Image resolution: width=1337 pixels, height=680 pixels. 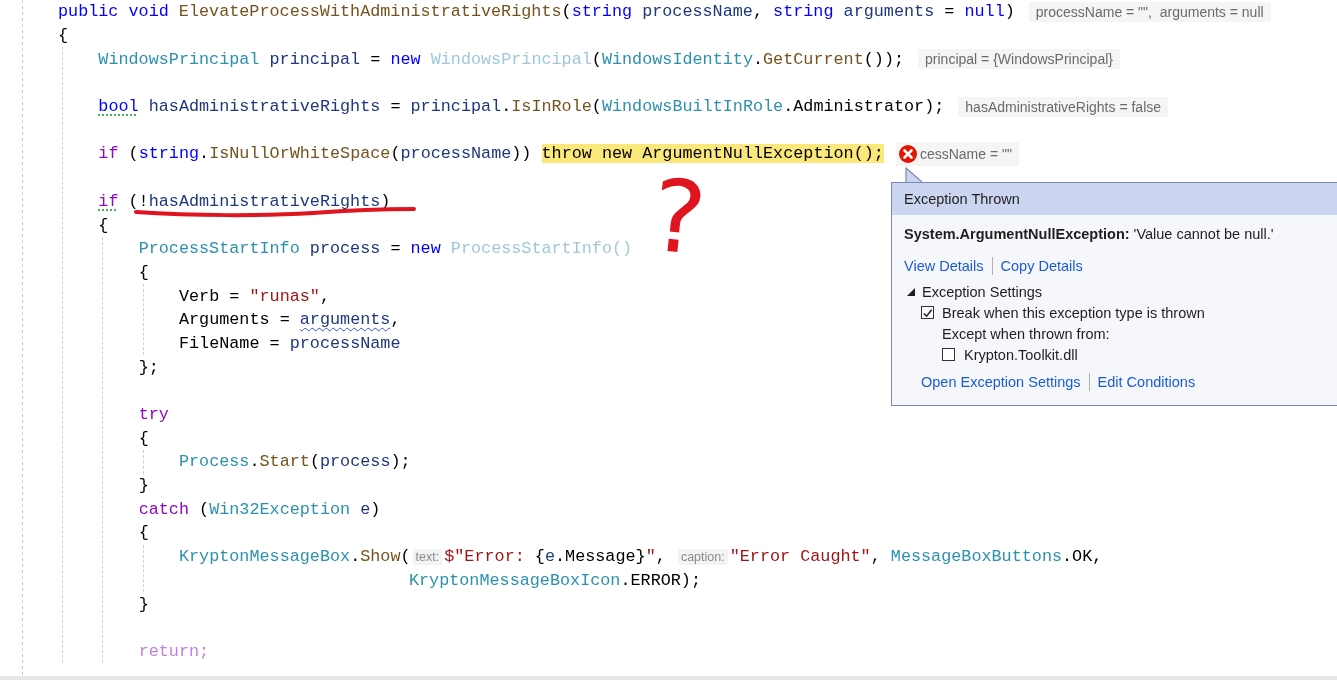 I want to click on code-line: bool hasAdministrativeRights = principal.IsInRole(WindowsBuiltInRole.Administrator);, so click(x=521, y=107).